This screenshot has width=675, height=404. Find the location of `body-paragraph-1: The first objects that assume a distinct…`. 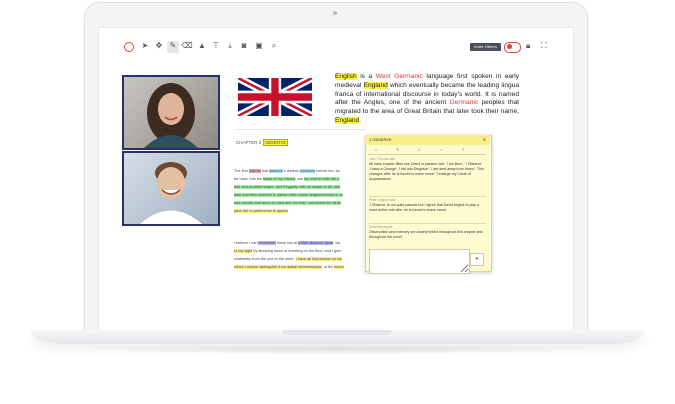

body-paragraph-1: The first objects that assume a distinct… is located at coordinates (300, 191).